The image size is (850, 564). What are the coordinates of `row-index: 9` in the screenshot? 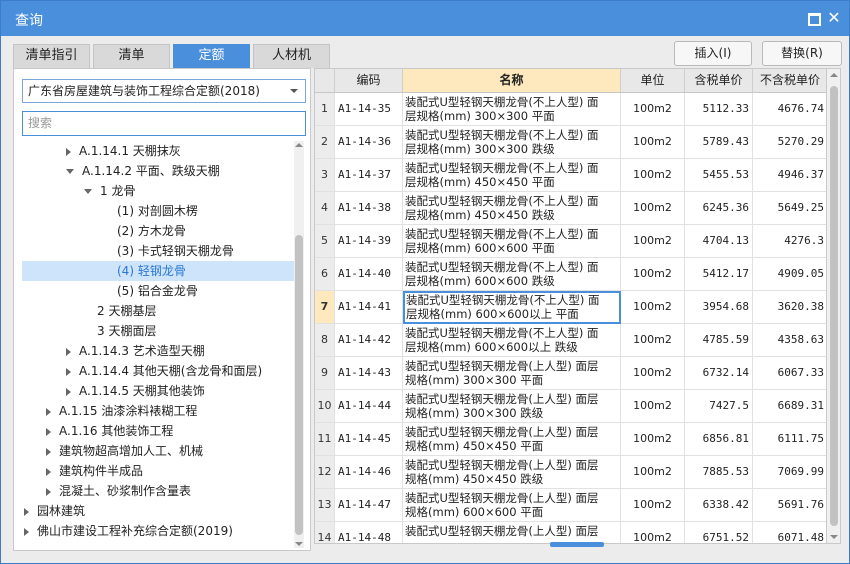 It's located at (325, 373).